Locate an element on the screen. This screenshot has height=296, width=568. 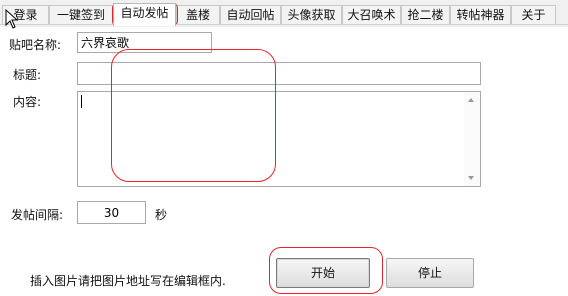
tab-one-click-sign-in: 一键签到 is located at coordinates (81, 14).